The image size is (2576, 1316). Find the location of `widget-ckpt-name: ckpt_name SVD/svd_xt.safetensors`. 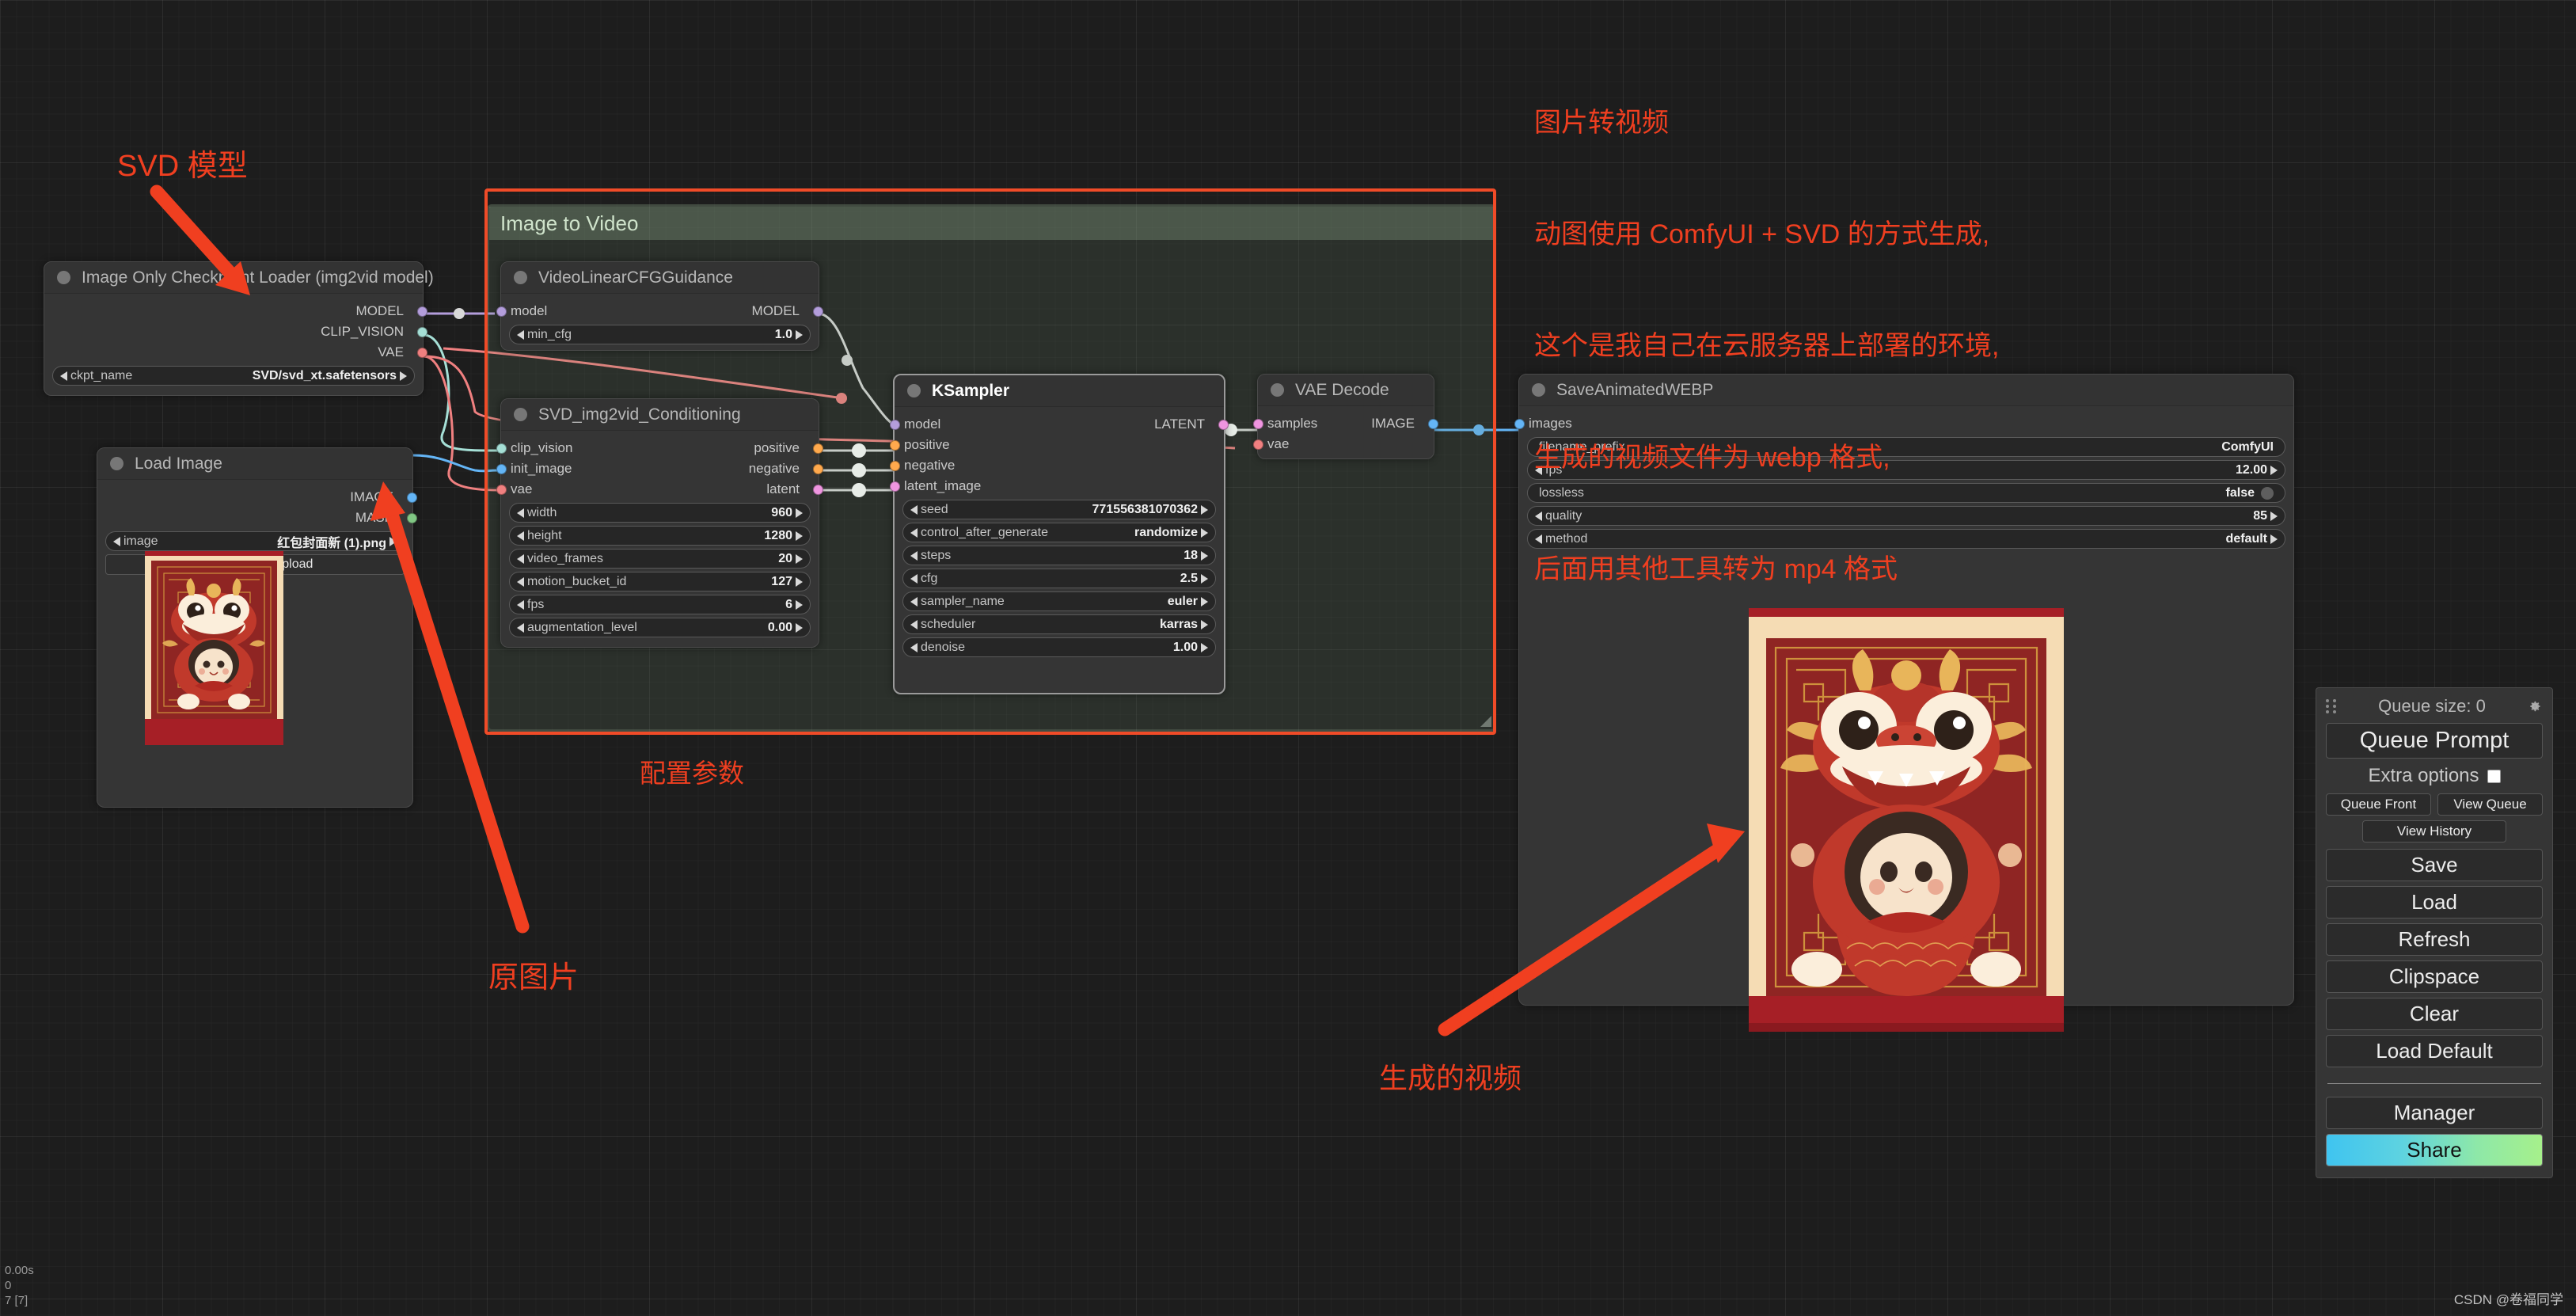

widget-ckpt-name: ckpt_name SVD/svd_xt.safetensors is located at coordinates (234, 376).